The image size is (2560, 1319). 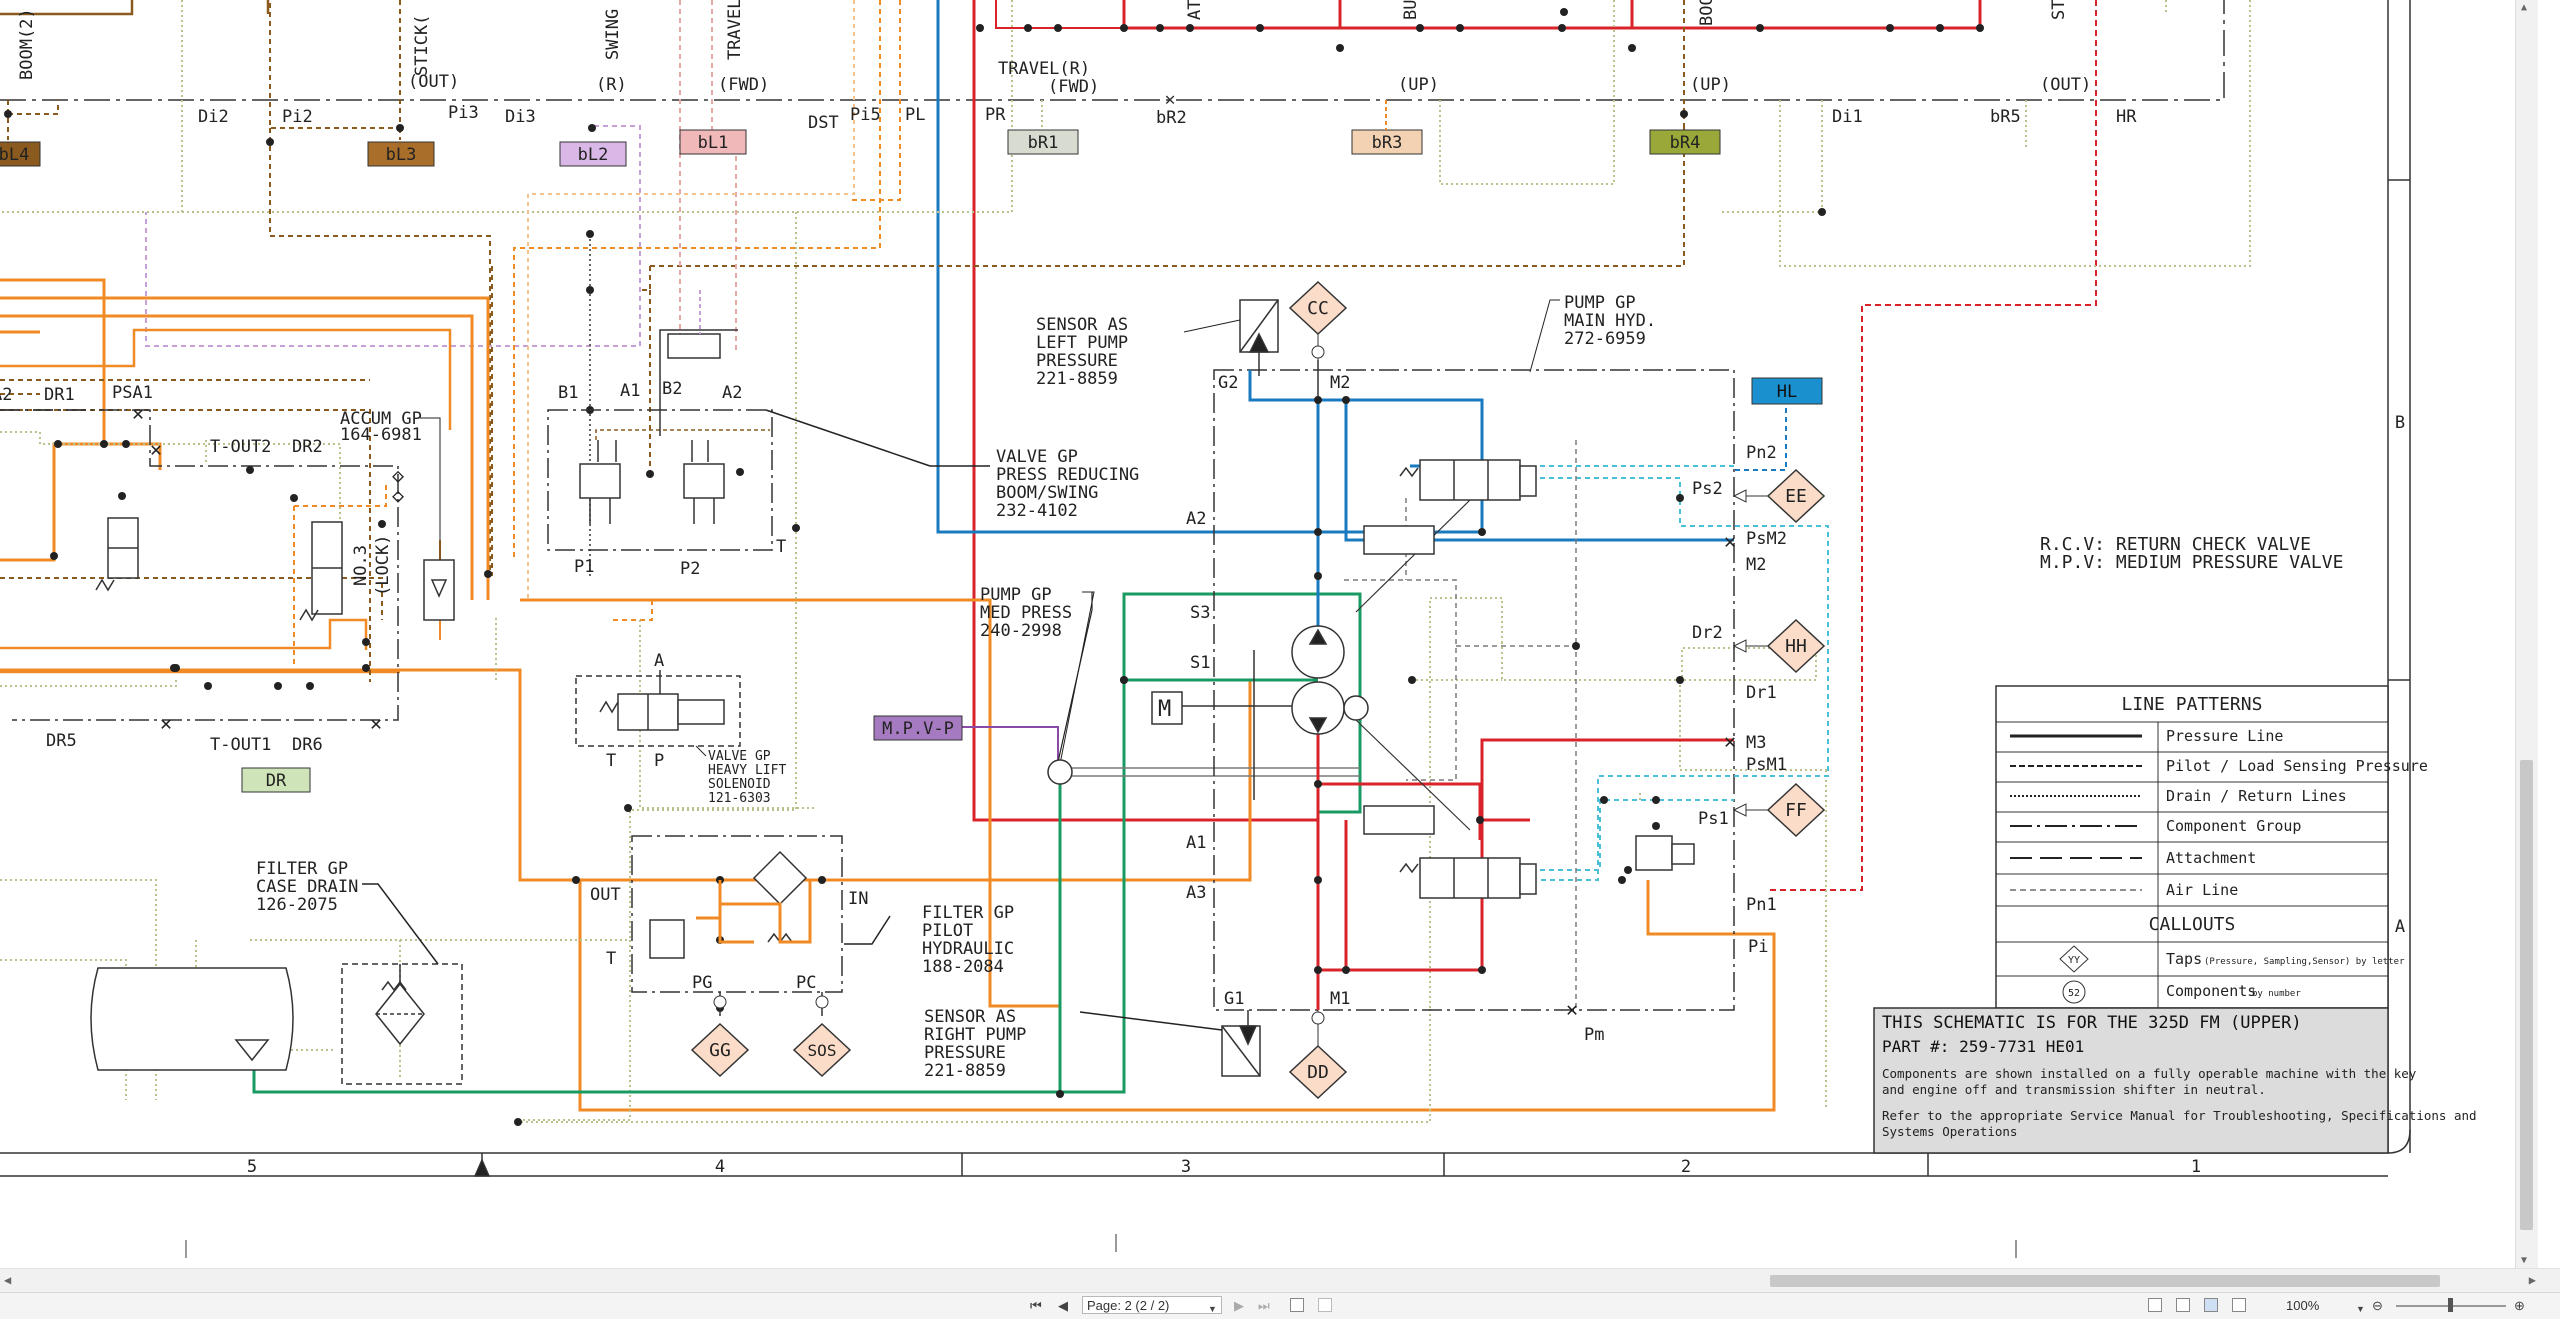 What do you see at coordinates (1411, 10) in the screenshot?
I see `label-bu: BU` at bounding box center [1411, 10].